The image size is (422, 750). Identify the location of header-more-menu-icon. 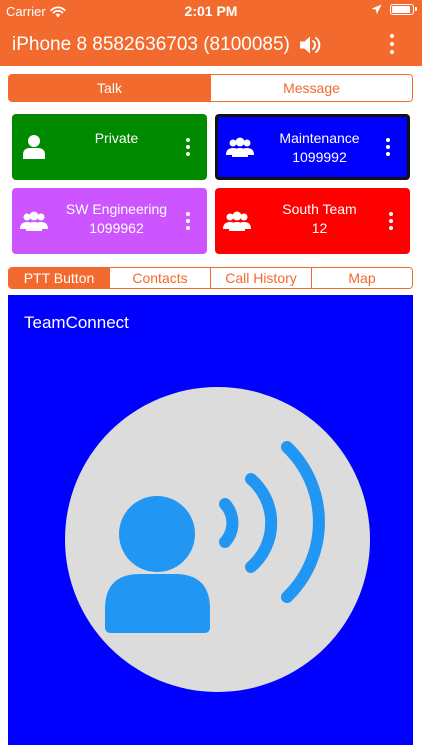
(392, 44).